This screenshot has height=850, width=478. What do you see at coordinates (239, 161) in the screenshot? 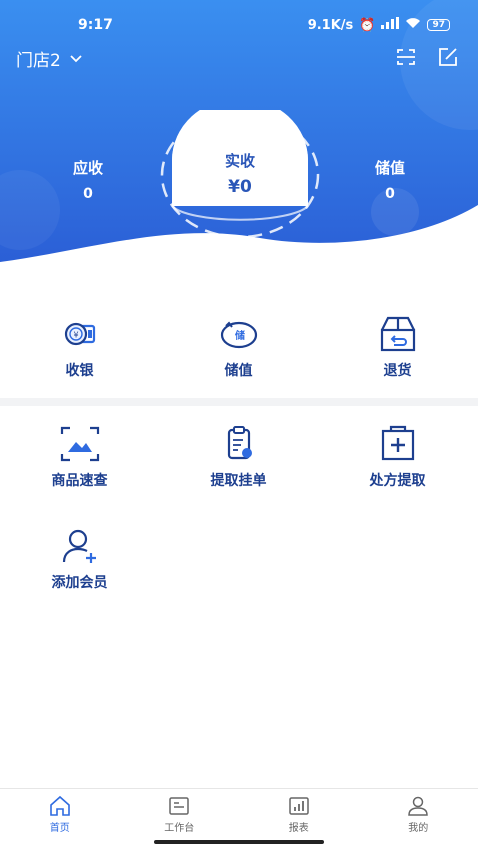
I see `received-label: 实收` at bounding box center [239, 161].